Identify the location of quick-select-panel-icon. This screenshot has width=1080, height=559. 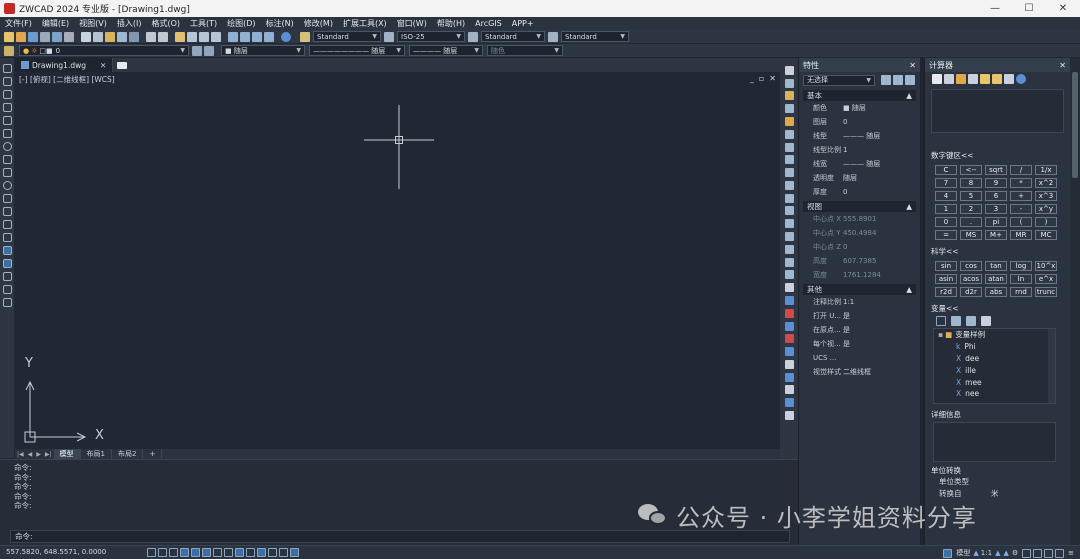
(910, 80).